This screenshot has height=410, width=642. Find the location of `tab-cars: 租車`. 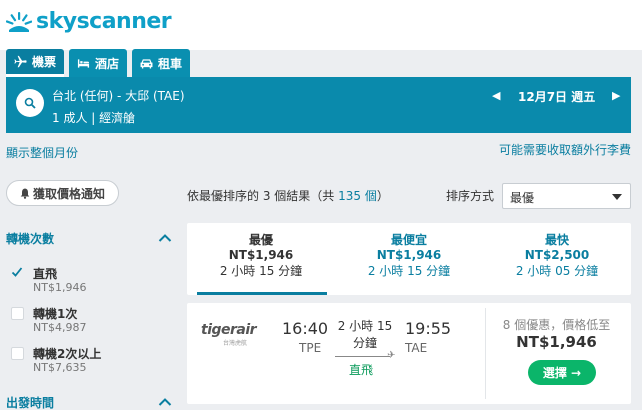

tab-cars: 租車 is located at coordinates (161, 63).